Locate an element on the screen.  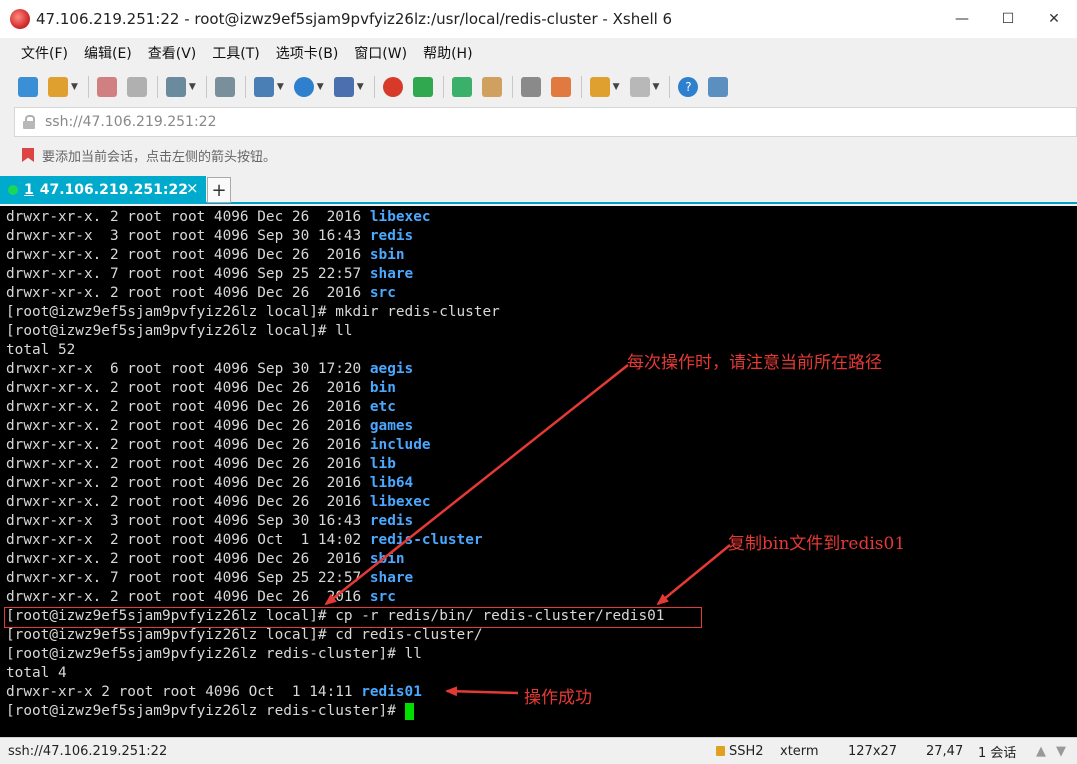
scroll-down-icon: ▼ is located at coordinates (1061, 751).